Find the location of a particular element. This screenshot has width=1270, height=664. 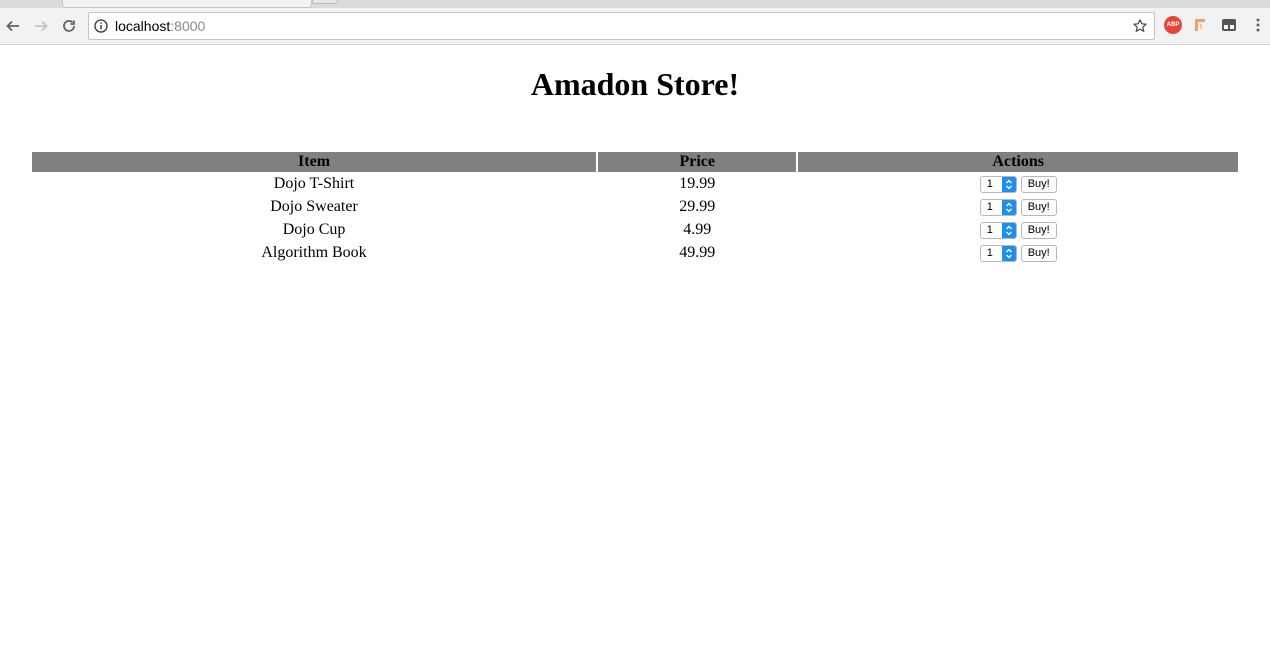

forward-button is located at coordinates (41, 26).